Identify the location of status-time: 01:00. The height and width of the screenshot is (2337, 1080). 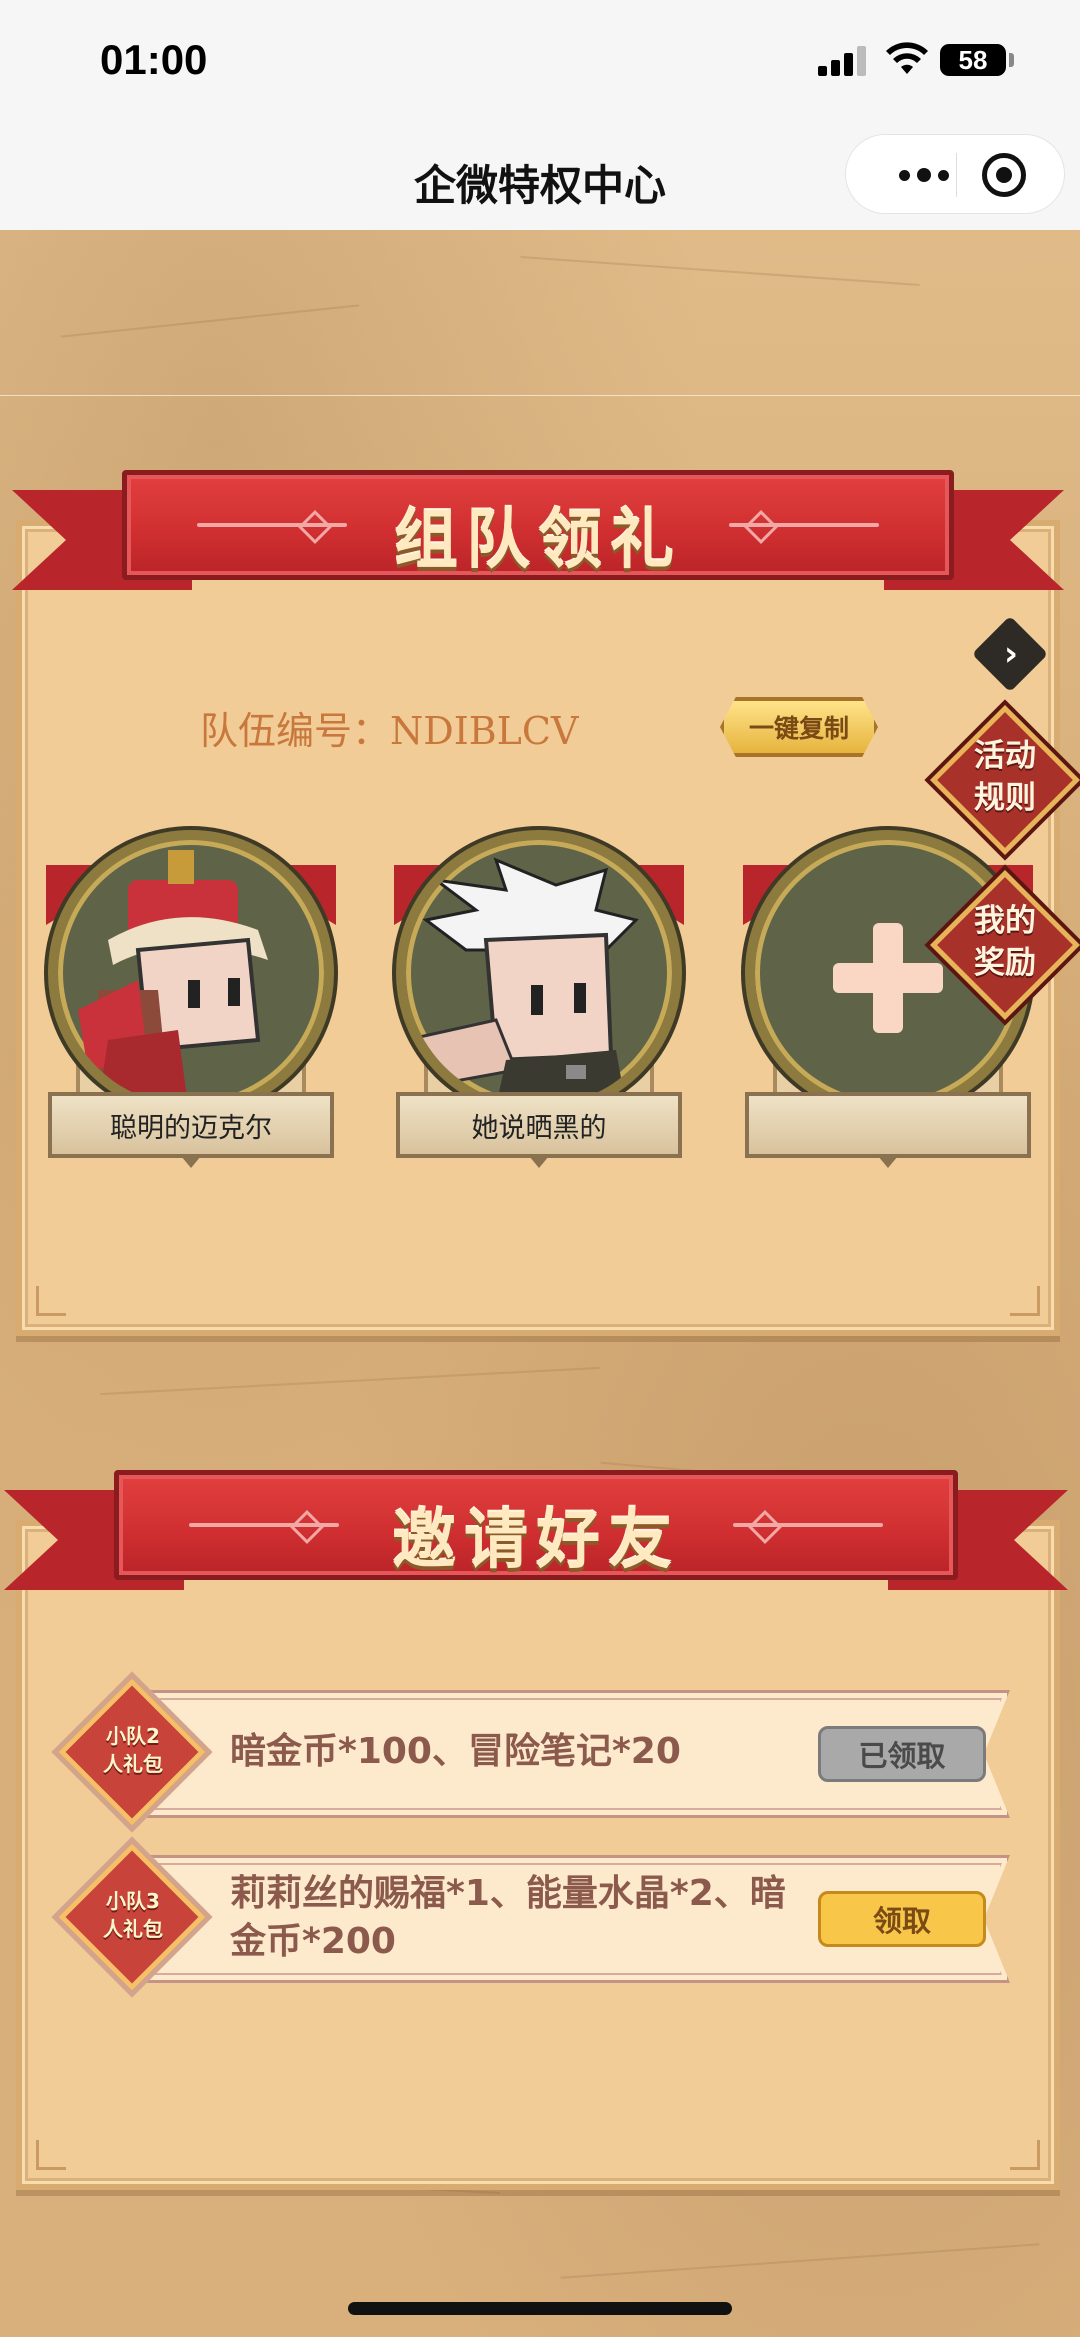
(154, 59).